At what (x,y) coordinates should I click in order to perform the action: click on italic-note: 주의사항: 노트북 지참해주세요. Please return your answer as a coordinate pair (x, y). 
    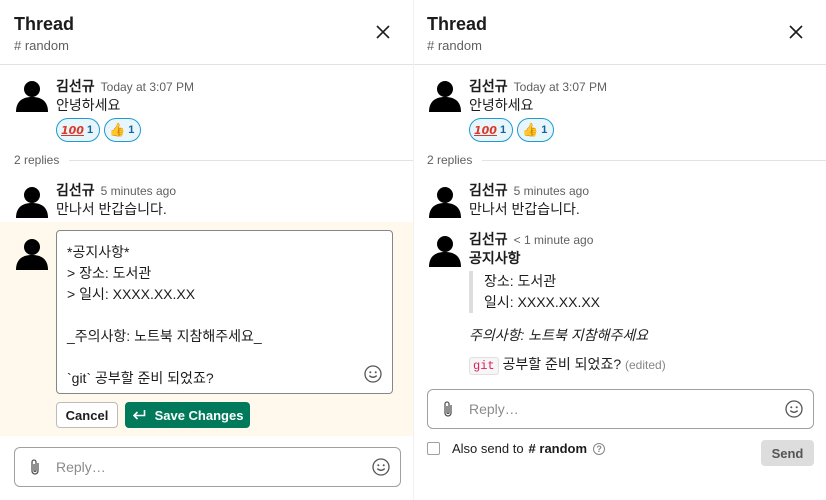
    Looking at the image, I should click on (559, 335).